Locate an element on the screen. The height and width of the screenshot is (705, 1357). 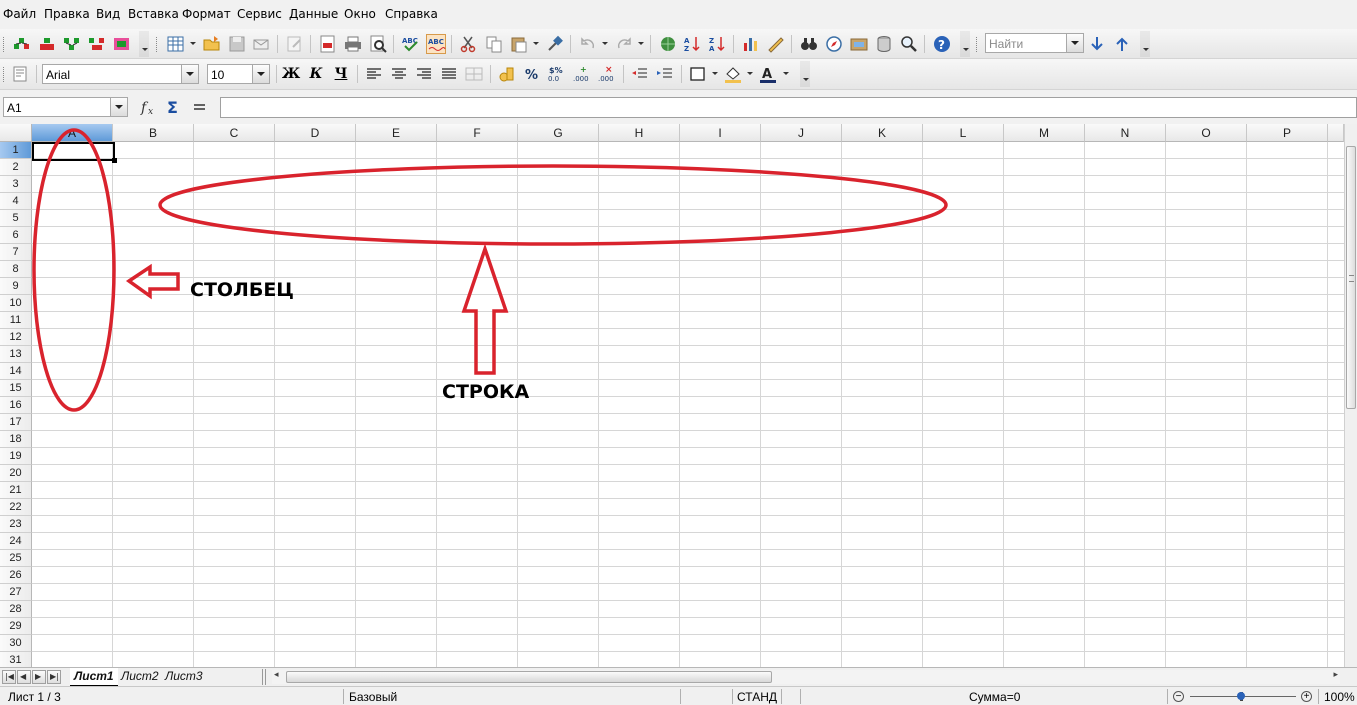
formula-input is located at coordinates (788, 107).